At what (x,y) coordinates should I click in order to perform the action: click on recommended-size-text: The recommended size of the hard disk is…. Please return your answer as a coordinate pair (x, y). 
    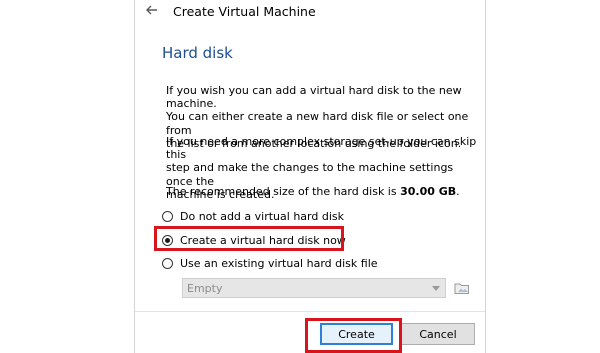
    Looking at the image, I should click on (323, 191).